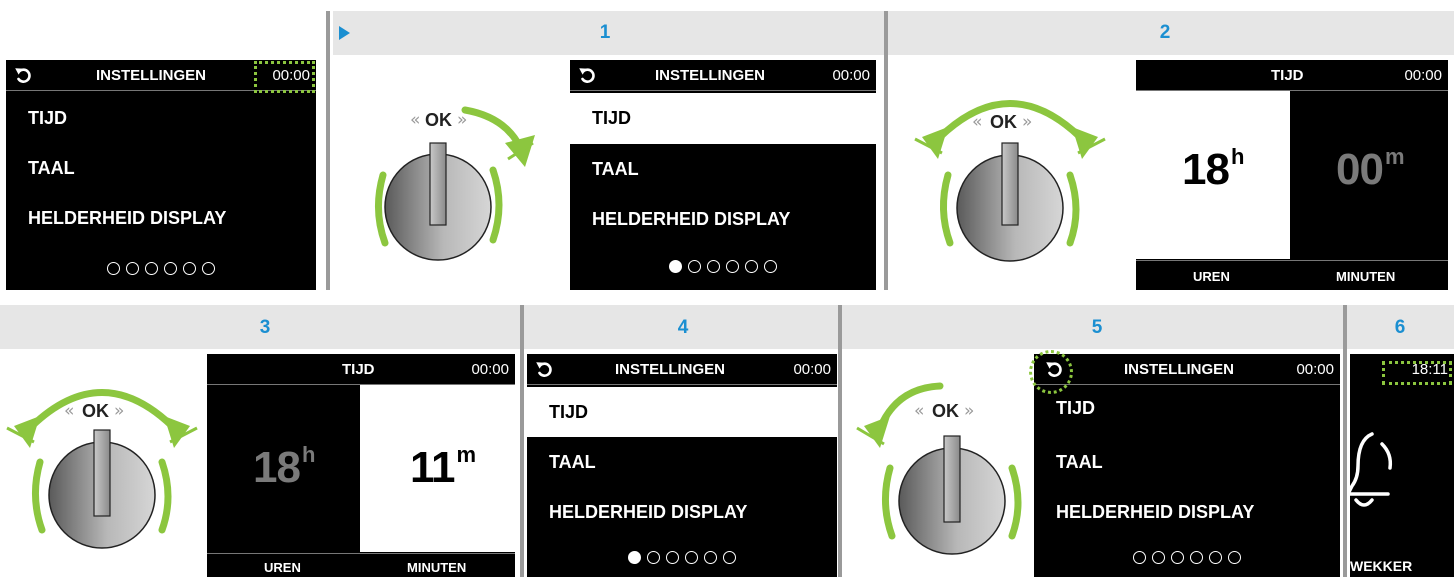 The width and height of the screenshot is (1454, 577). Describe the element at coordinates (345, 33) in the screenshot. I see `play-triangle-icon` at that location.